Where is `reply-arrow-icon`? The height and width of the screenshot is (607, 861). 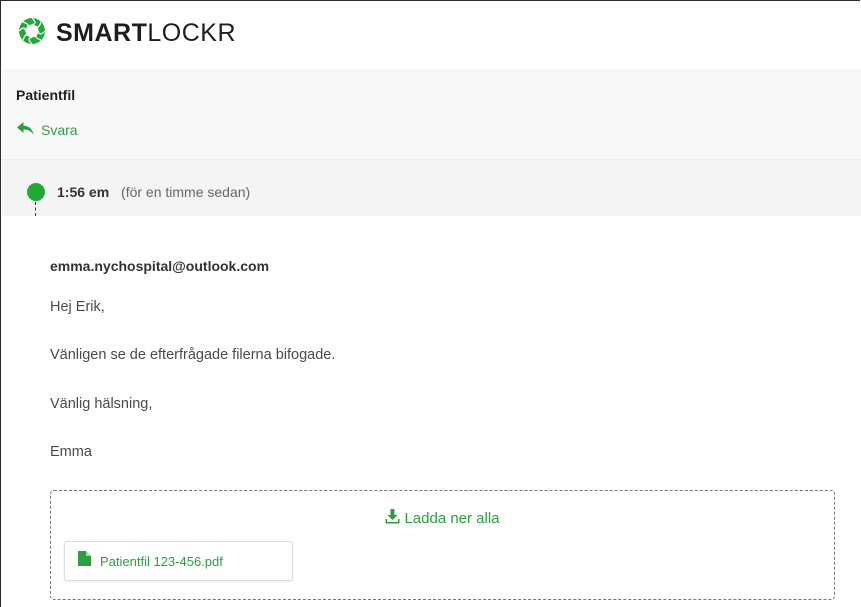
reply-arrow-icon is located at coordinates (29, 130).